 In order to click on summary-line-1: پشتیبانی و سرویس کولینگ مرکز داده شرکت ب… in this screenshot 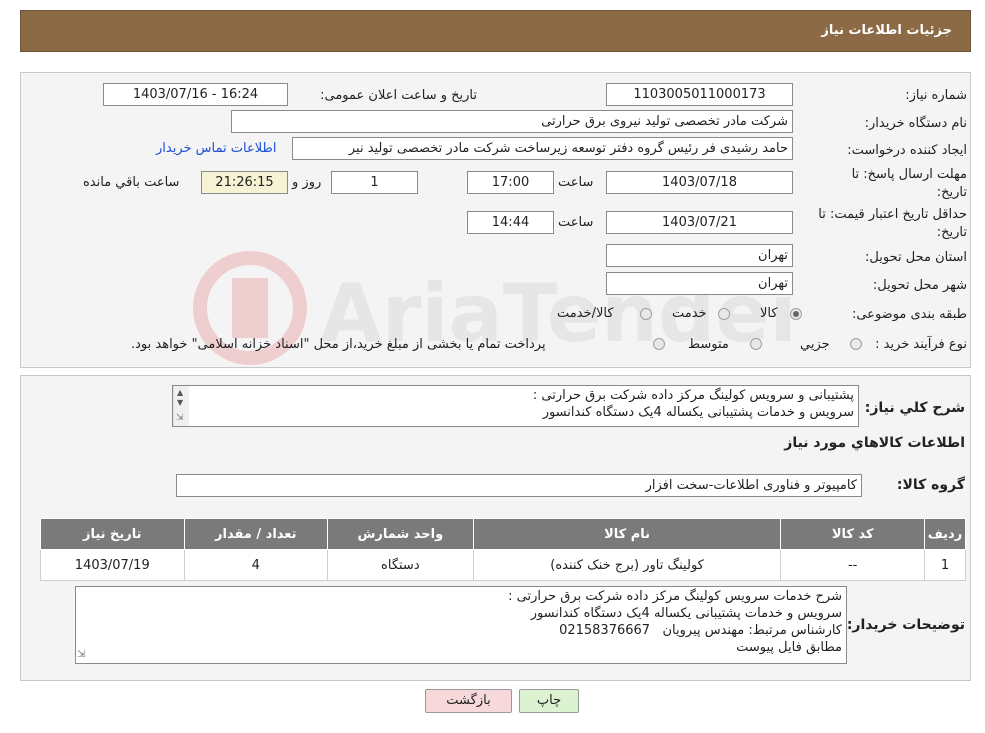, I will do `click(693, 395)`.